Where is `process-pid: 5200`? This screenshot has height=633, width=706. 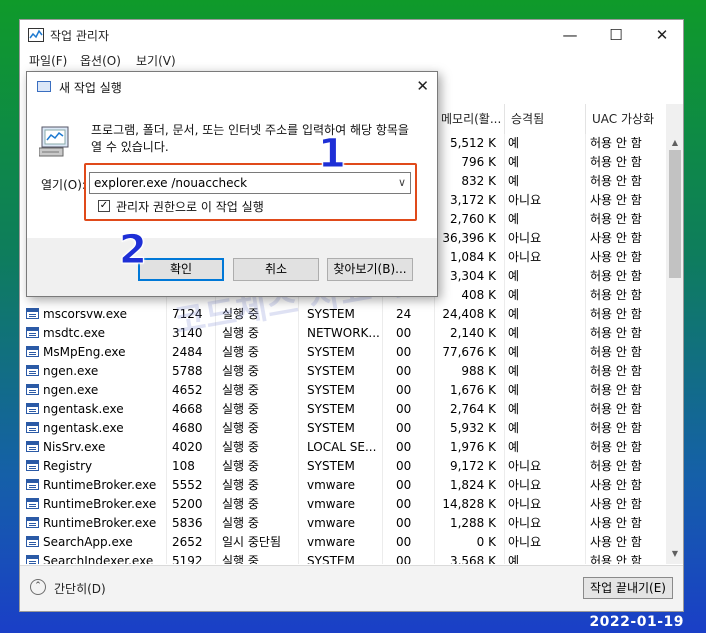
process-pid: 5200 is located at coordinates (187, 504).